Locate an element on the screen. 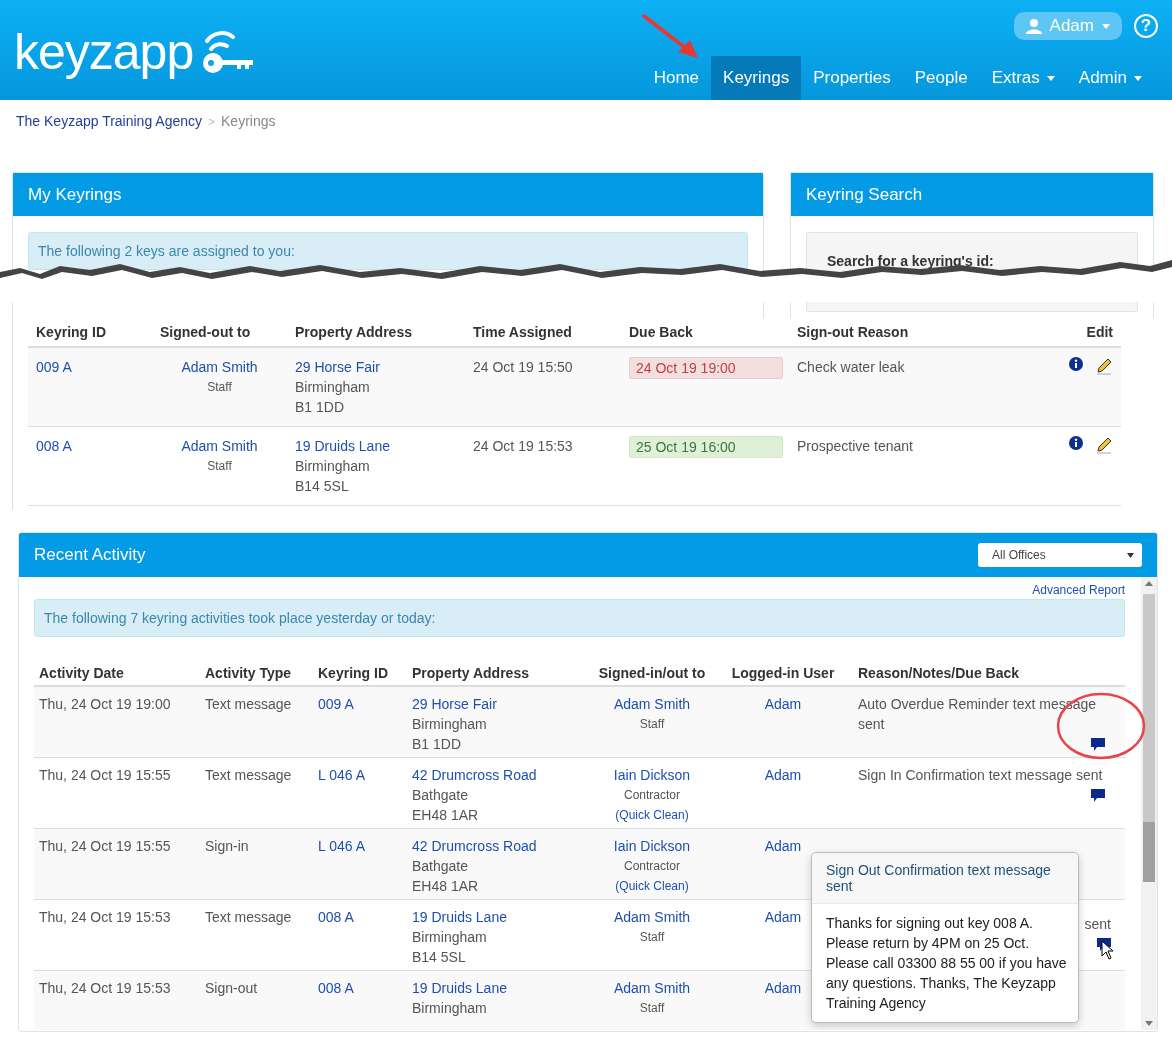  column-header: Signed-out to is located at coordinates (205, 332).